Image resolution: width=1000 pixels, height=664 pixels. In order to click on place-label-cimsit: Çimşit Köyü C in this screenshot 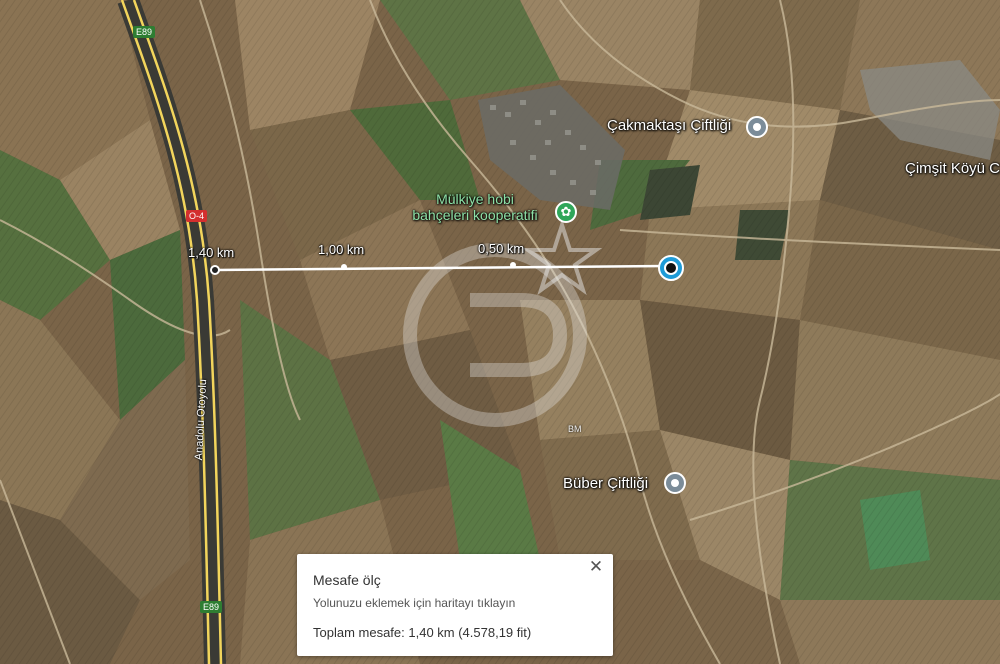, I will do `click(952, 168)`.